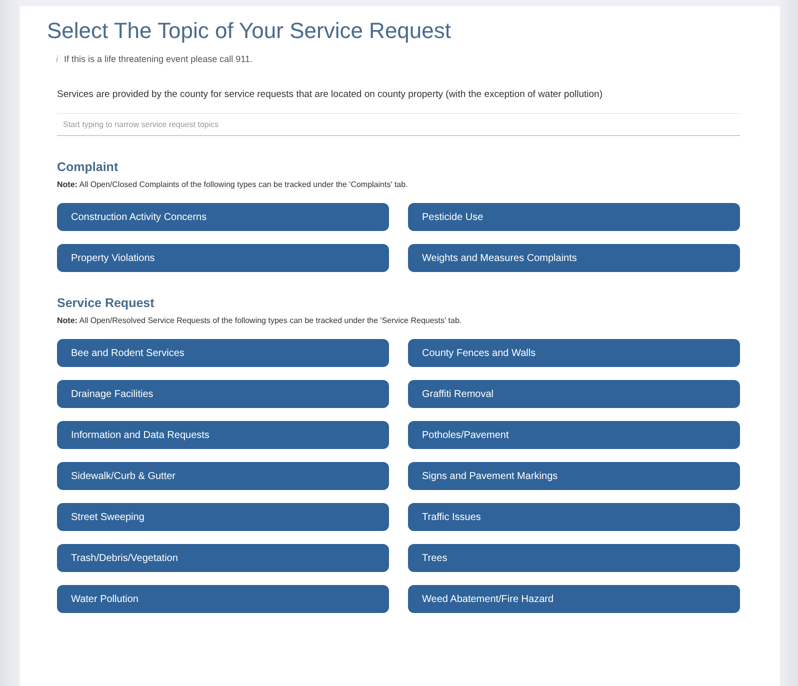 This screenshot has width=798, height=686. I want to click on topic-button: Traffic Issues, so click(574, 517).